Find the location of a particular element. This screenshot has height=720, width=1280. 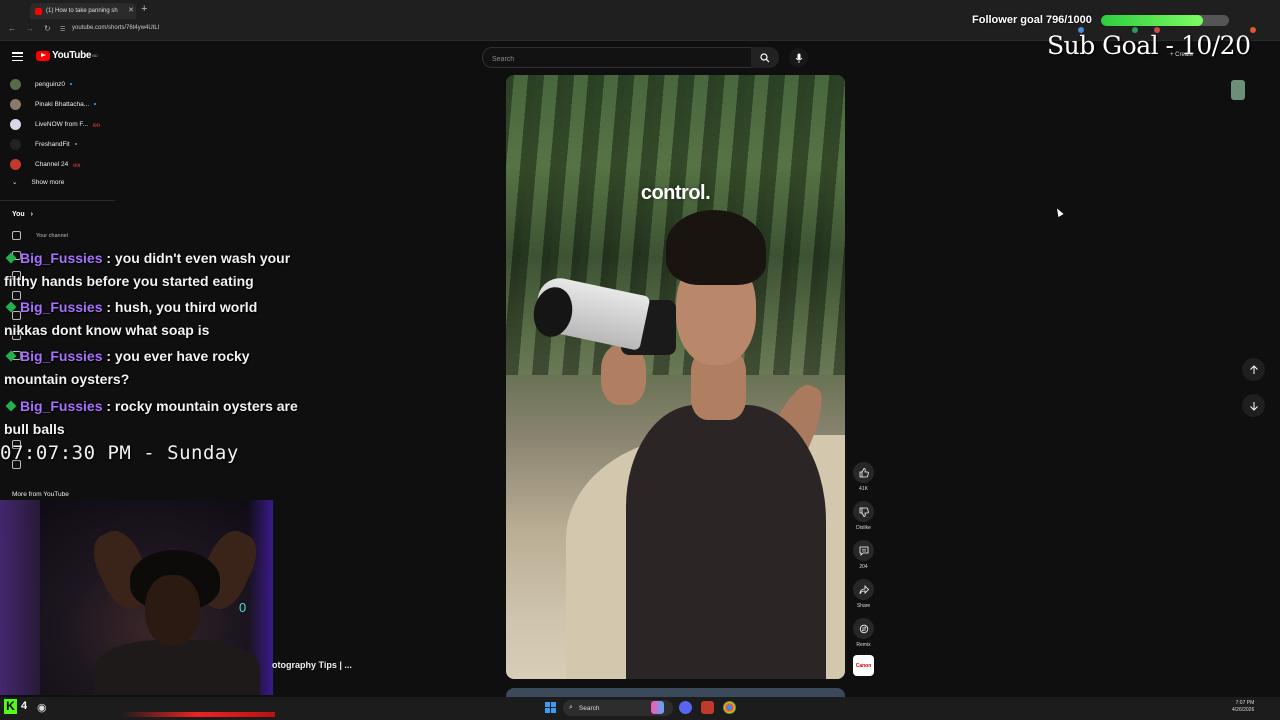

taskbar-search-label: Search is located at coordinates (589, 708).